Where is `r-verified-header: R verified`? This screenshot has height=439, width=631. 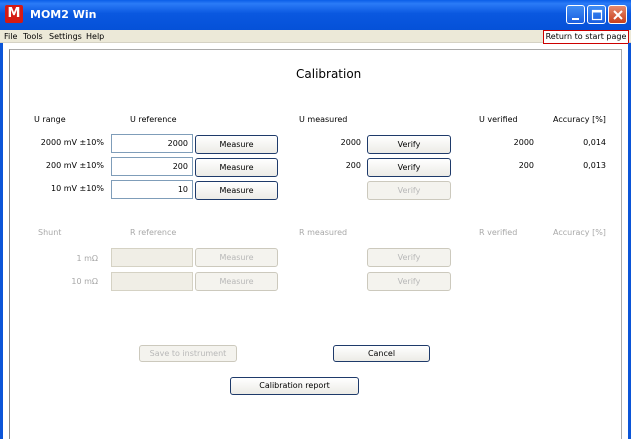
r-verified-header: R verified is located at coordinates (498, 232).